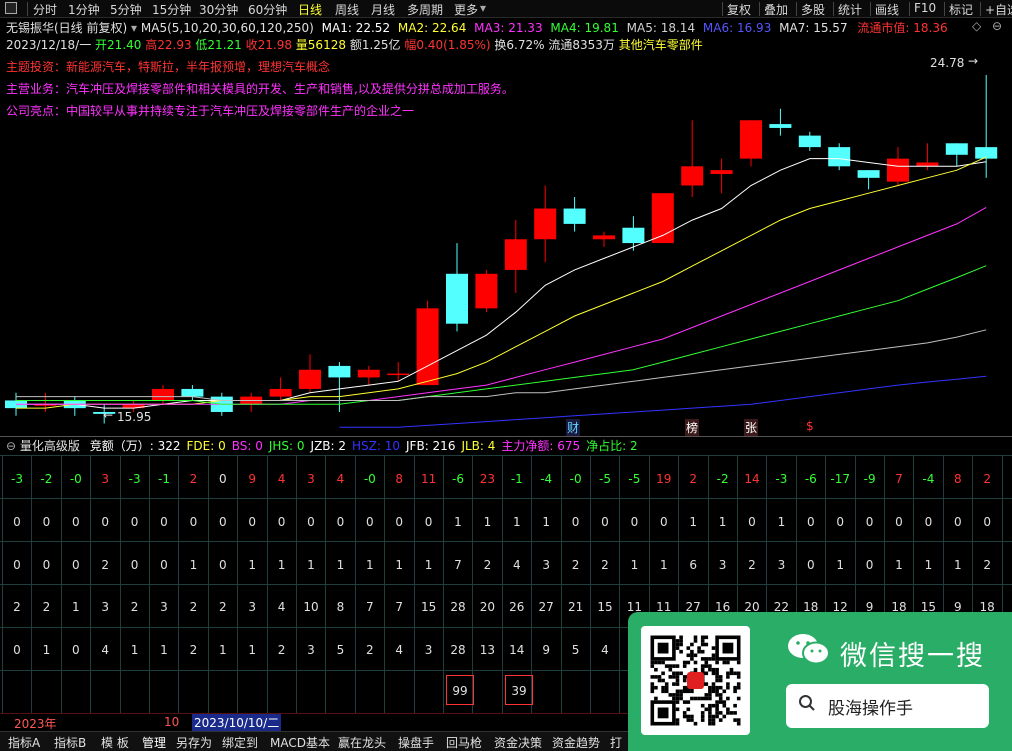 Image resolution: width=1012 pixels, height=751 pixels. What do you see at coordinates (267, 9) in the screenshot?
I see `period-tab-5: 60分钟` at bounding box center [267, 9].